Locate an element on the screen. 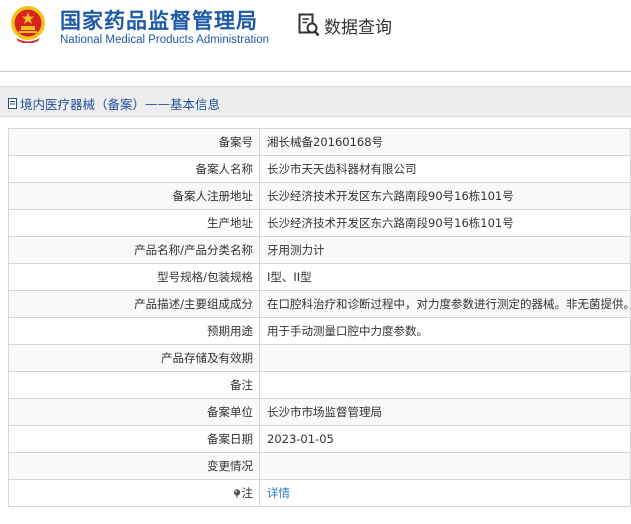  note-pin-icon is located at coordinates (236, 493).